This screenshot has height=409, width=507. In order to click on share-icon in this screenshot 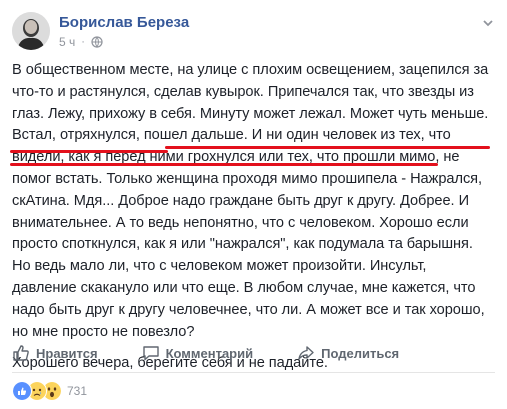, I will do `click(306, 353)`.